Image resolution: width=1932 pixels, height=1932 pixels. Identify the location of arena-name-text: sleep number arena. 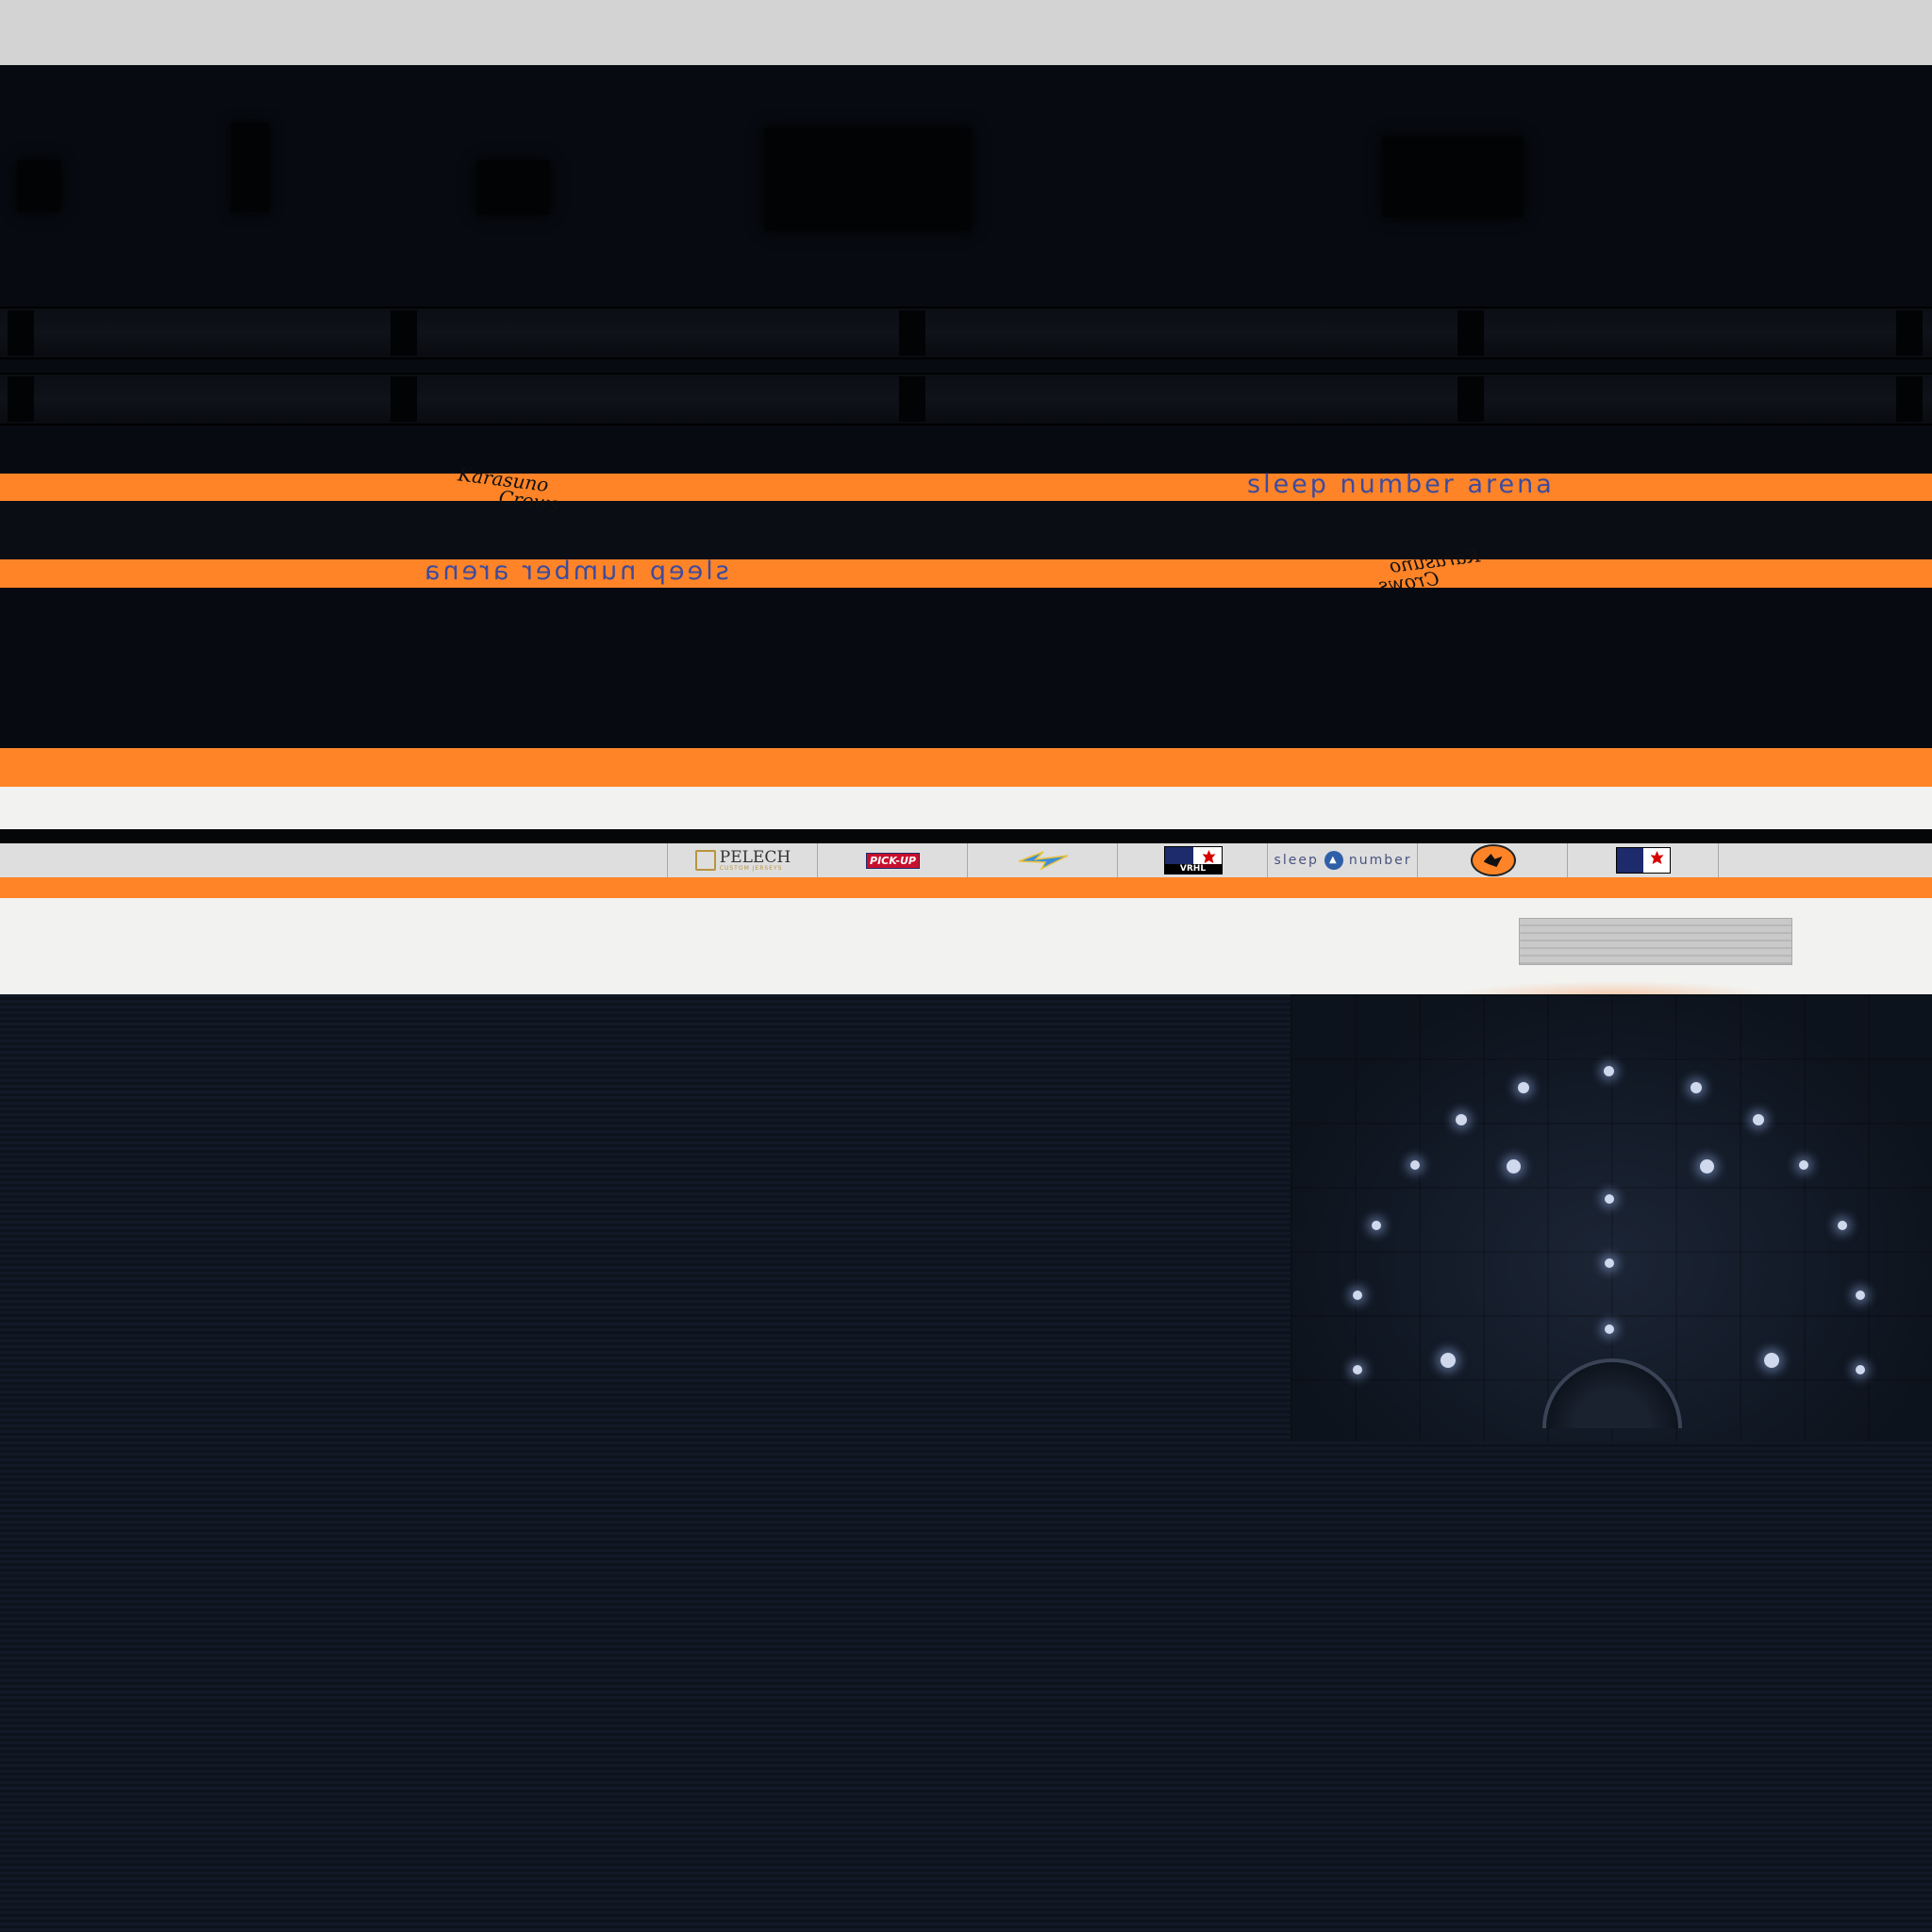
(1401, 485).